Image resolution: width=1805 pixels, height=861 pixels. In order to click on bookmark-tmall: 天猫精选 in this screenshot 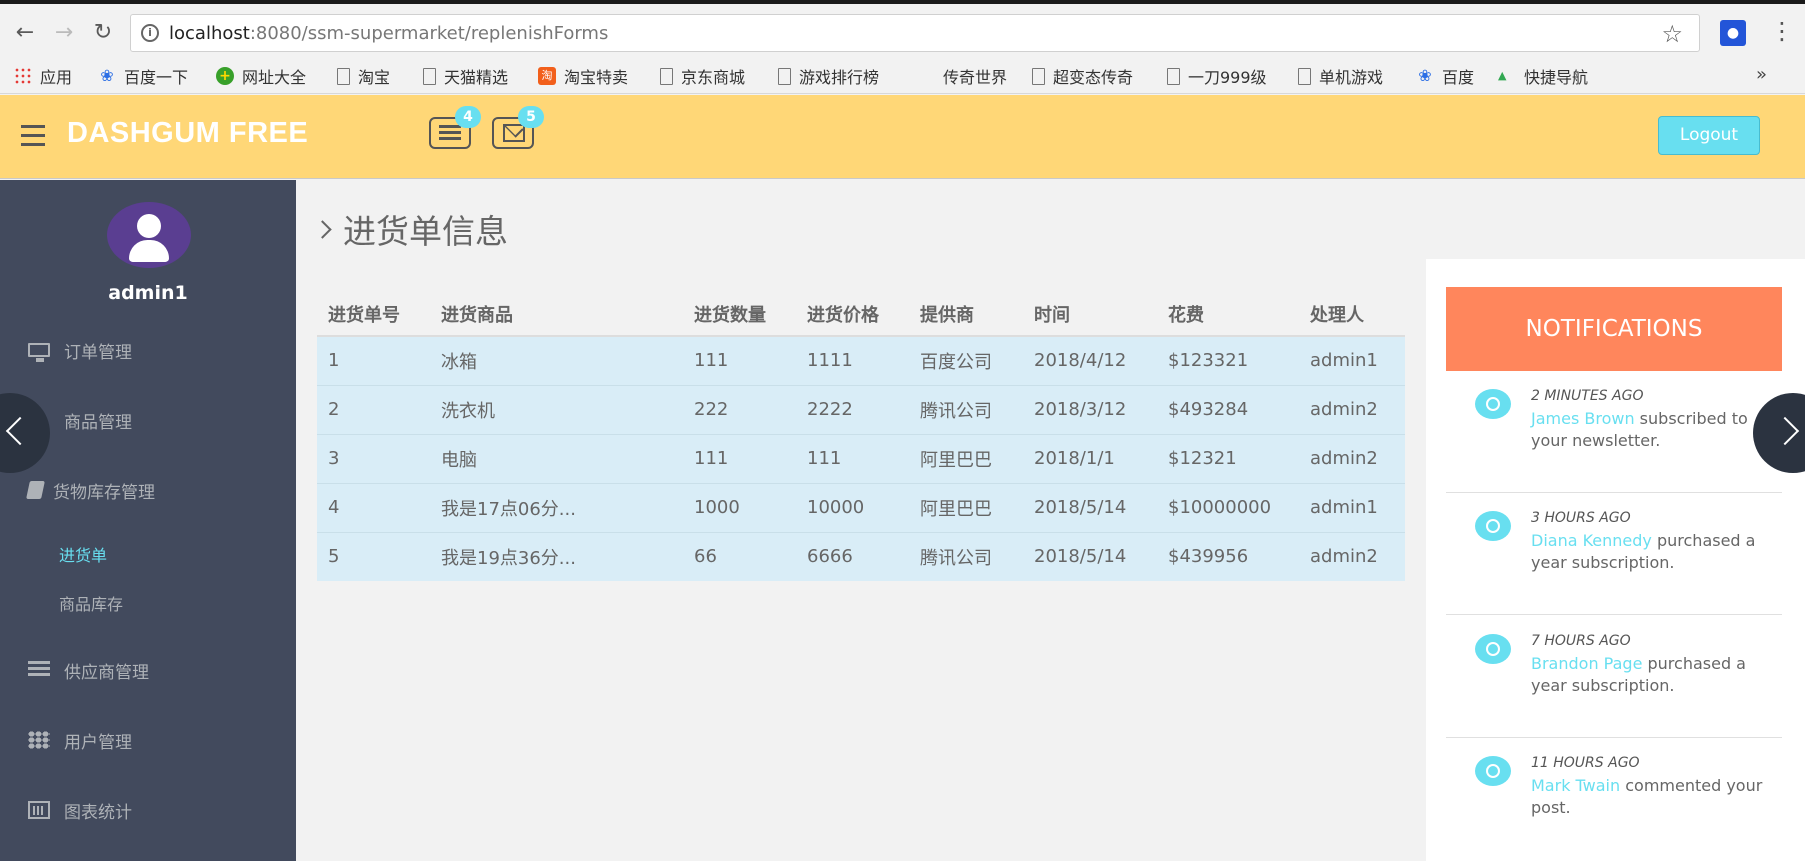, I will do `click(465, 76)`.